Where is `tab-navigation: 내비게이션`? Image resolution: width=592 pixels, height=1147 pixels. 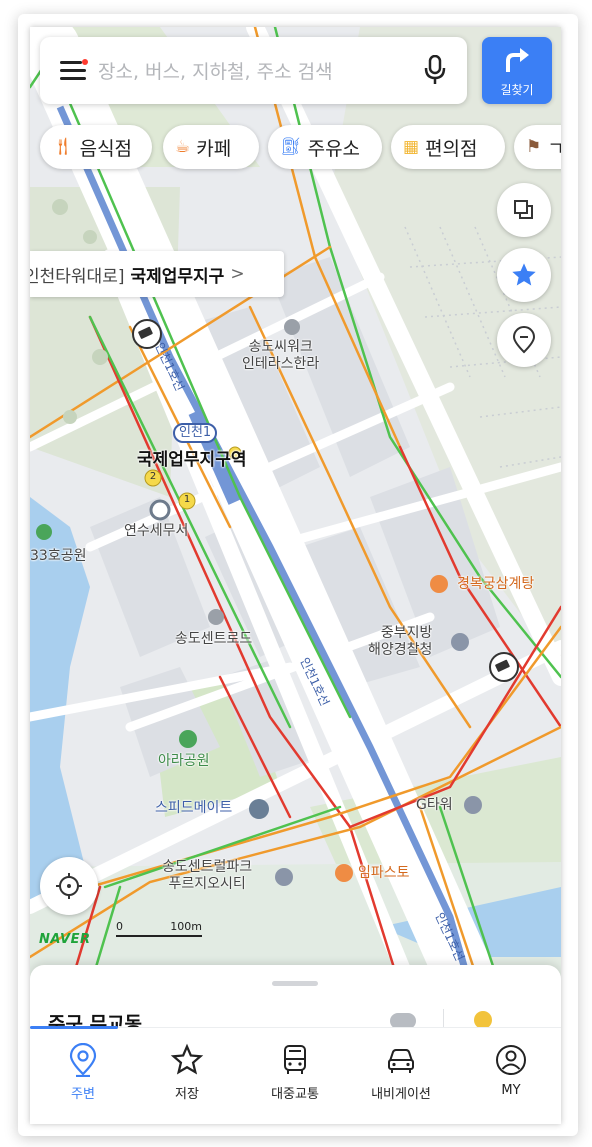
tab-navigation: 내비게이션 is located at coordinates (401, 1072).